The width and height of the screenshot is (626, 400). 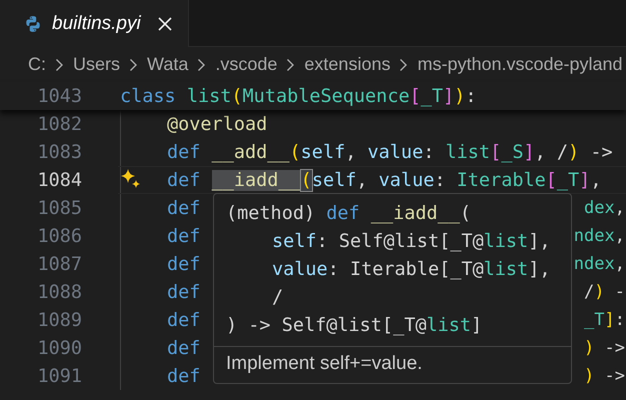 What do you see at coordinates (349, 214) in the screenshot?
I see `signature-line: (method) def __iadd__(` at bounding box center [349, 214].